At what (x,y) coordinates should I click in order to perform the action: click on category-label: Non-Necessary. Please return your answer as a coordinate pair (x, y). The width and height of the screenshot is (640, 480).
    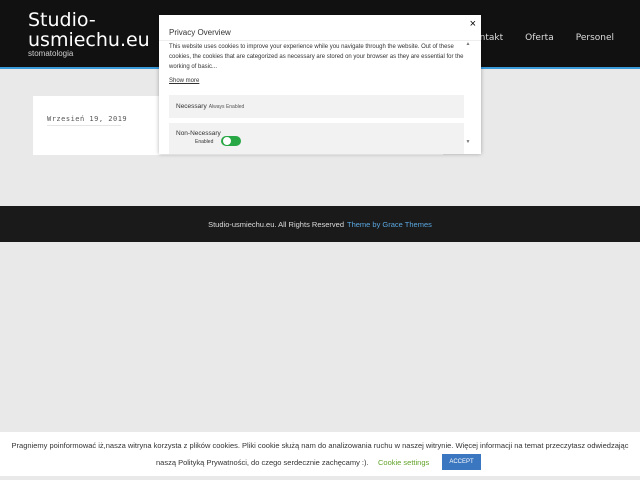
    Looking at the image, I should click on (198, 133).